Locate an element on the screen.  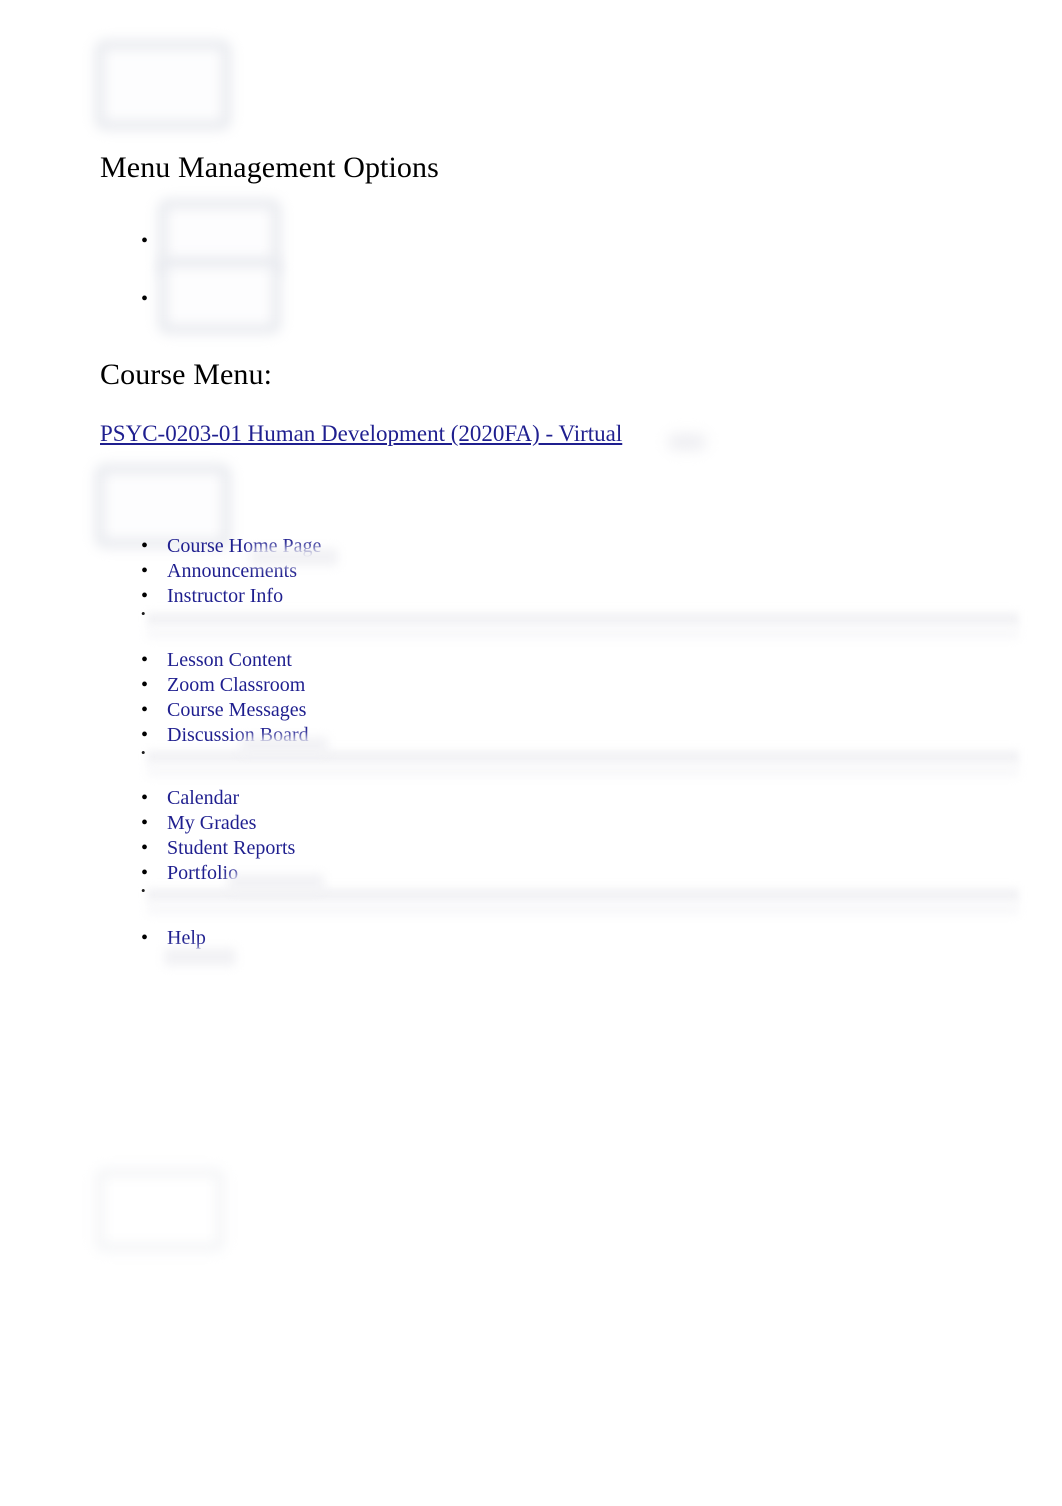
sidebar-item-lesson-content: Lesson Content is located at coordinates (225, 660).